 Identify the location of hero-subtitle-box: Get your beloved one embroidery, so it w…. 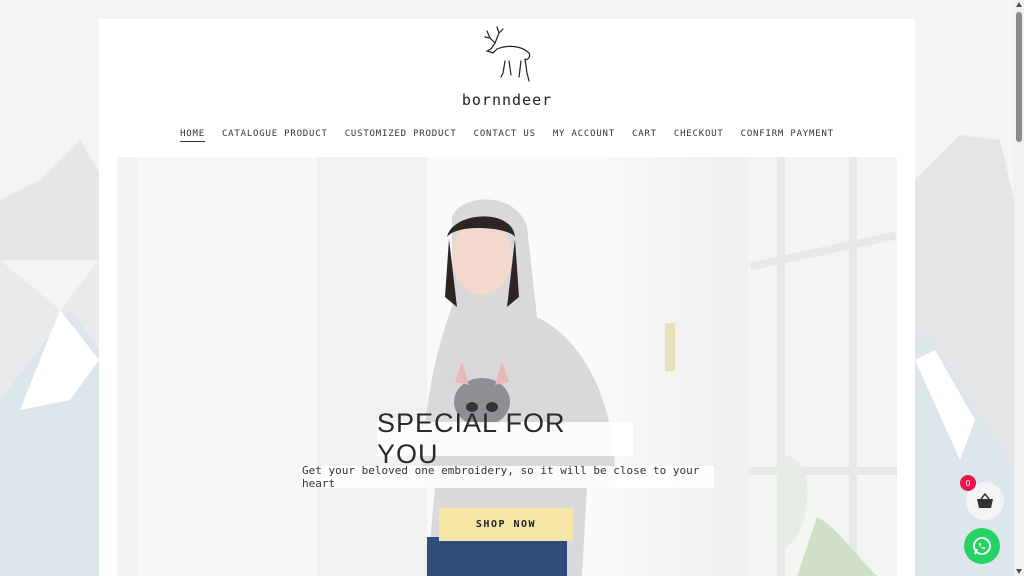
(508, 477).